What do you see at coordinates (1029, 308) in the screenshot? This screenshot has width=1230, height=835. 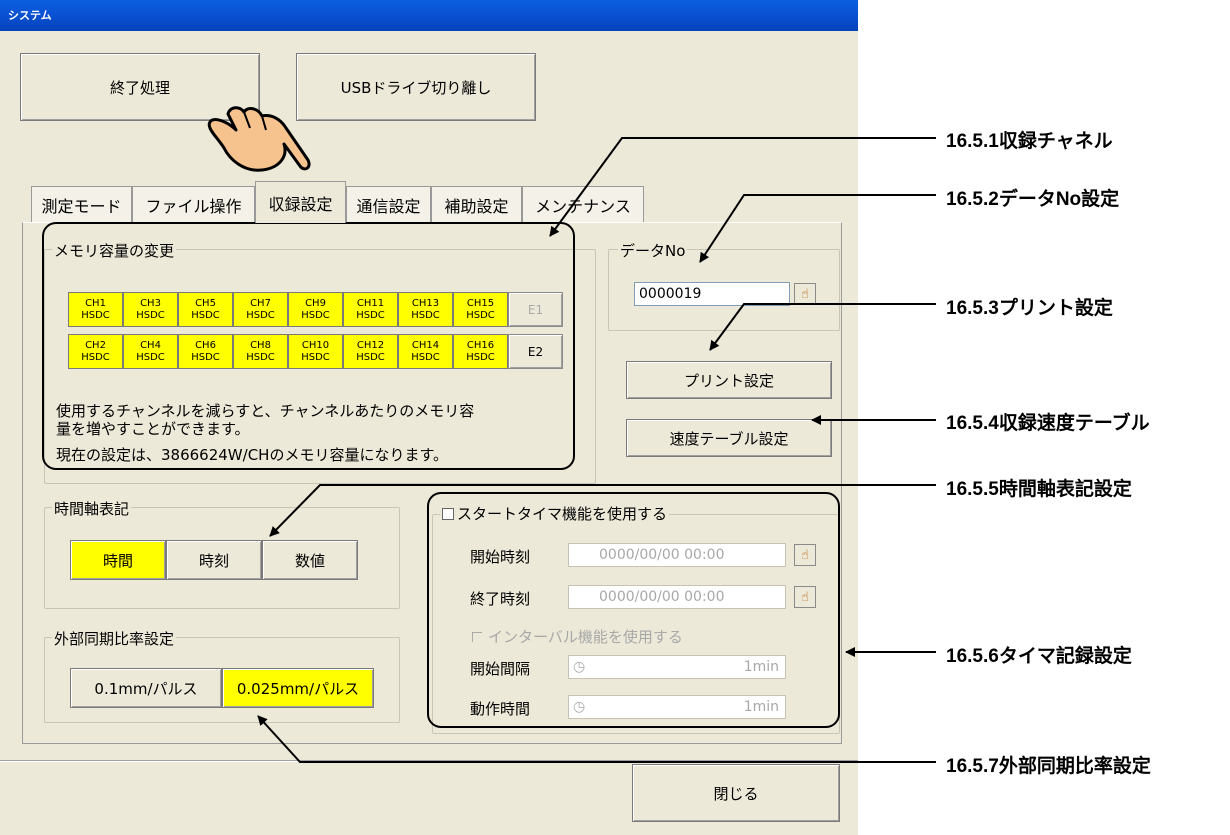 I see `annotation-16-5-3: 16.5.3プリント設定` at bounding box center [1029, 308].